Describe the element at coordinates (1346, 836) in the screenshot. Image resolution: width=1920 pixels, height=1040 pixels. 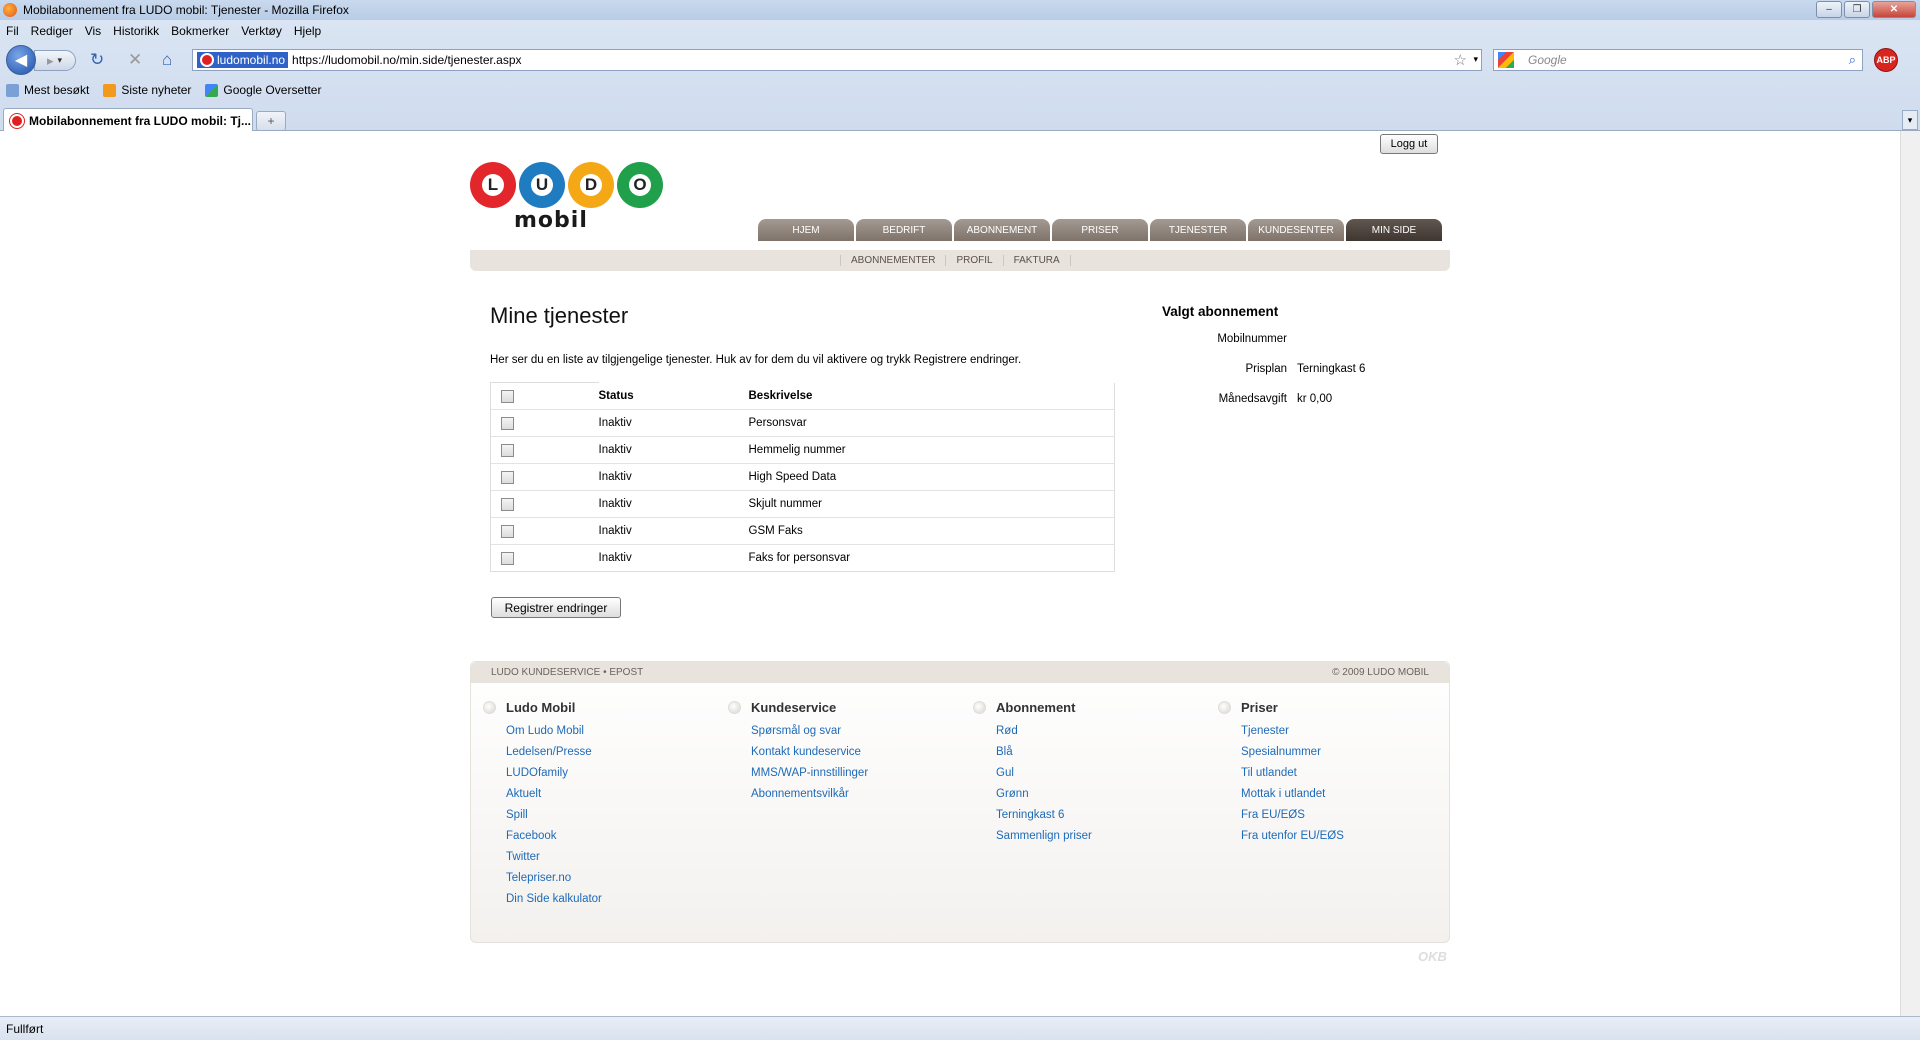
I see `footer-link: Fra utenfor EU/EØS` at that location.